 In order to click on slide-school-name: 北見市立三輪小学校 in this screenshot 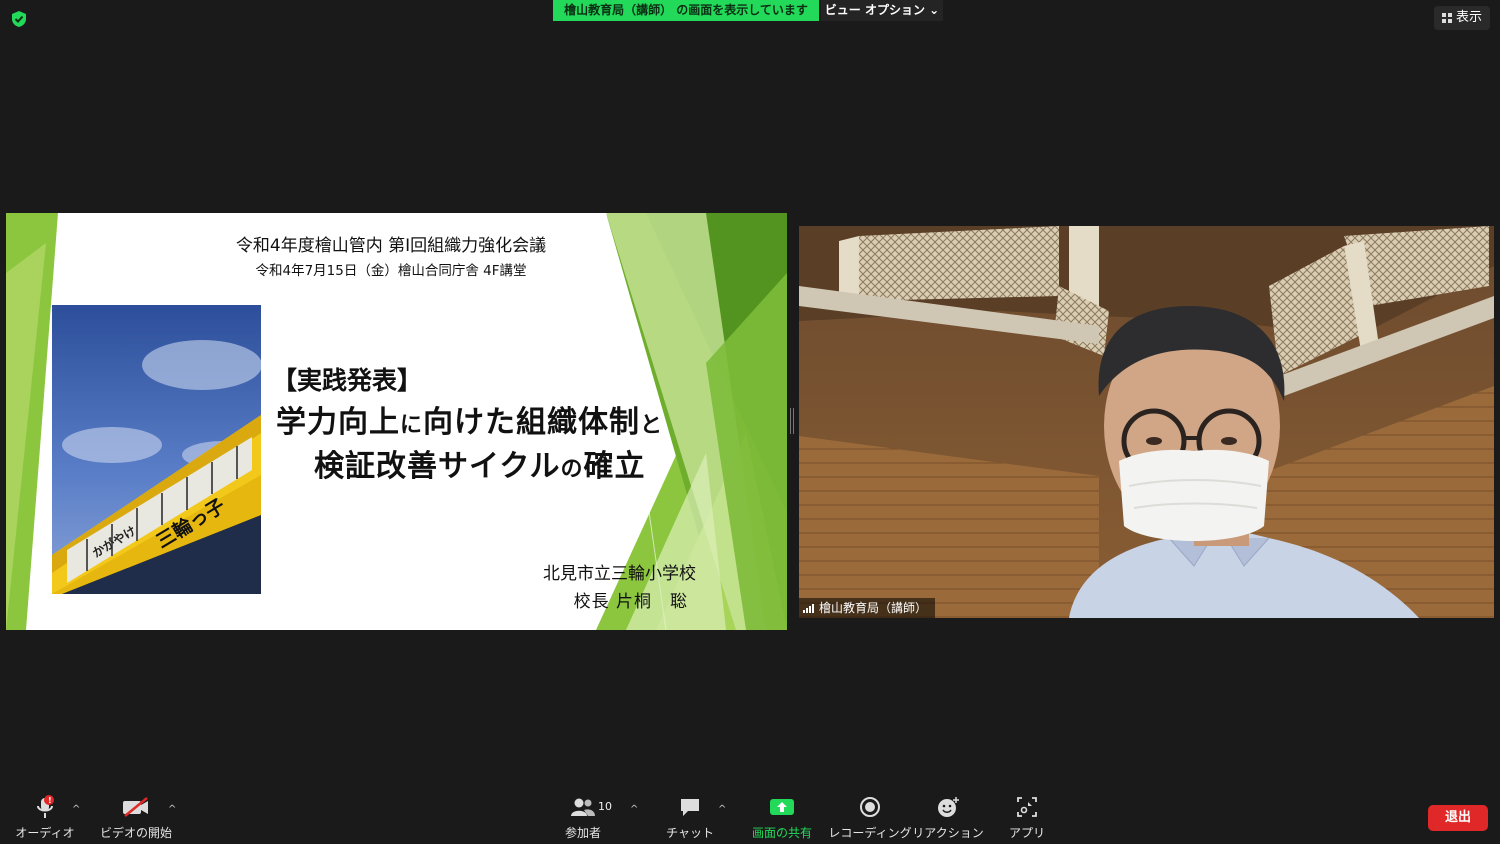, I will do `click(619, 574)`.